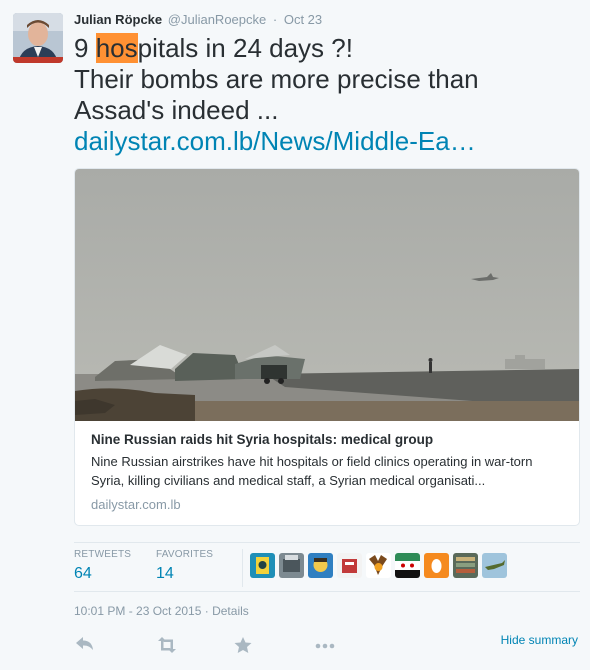 The width and height of the screenshot is (590, 670). I want to click on favorites-label: FAVORITES, so click(185, 554).